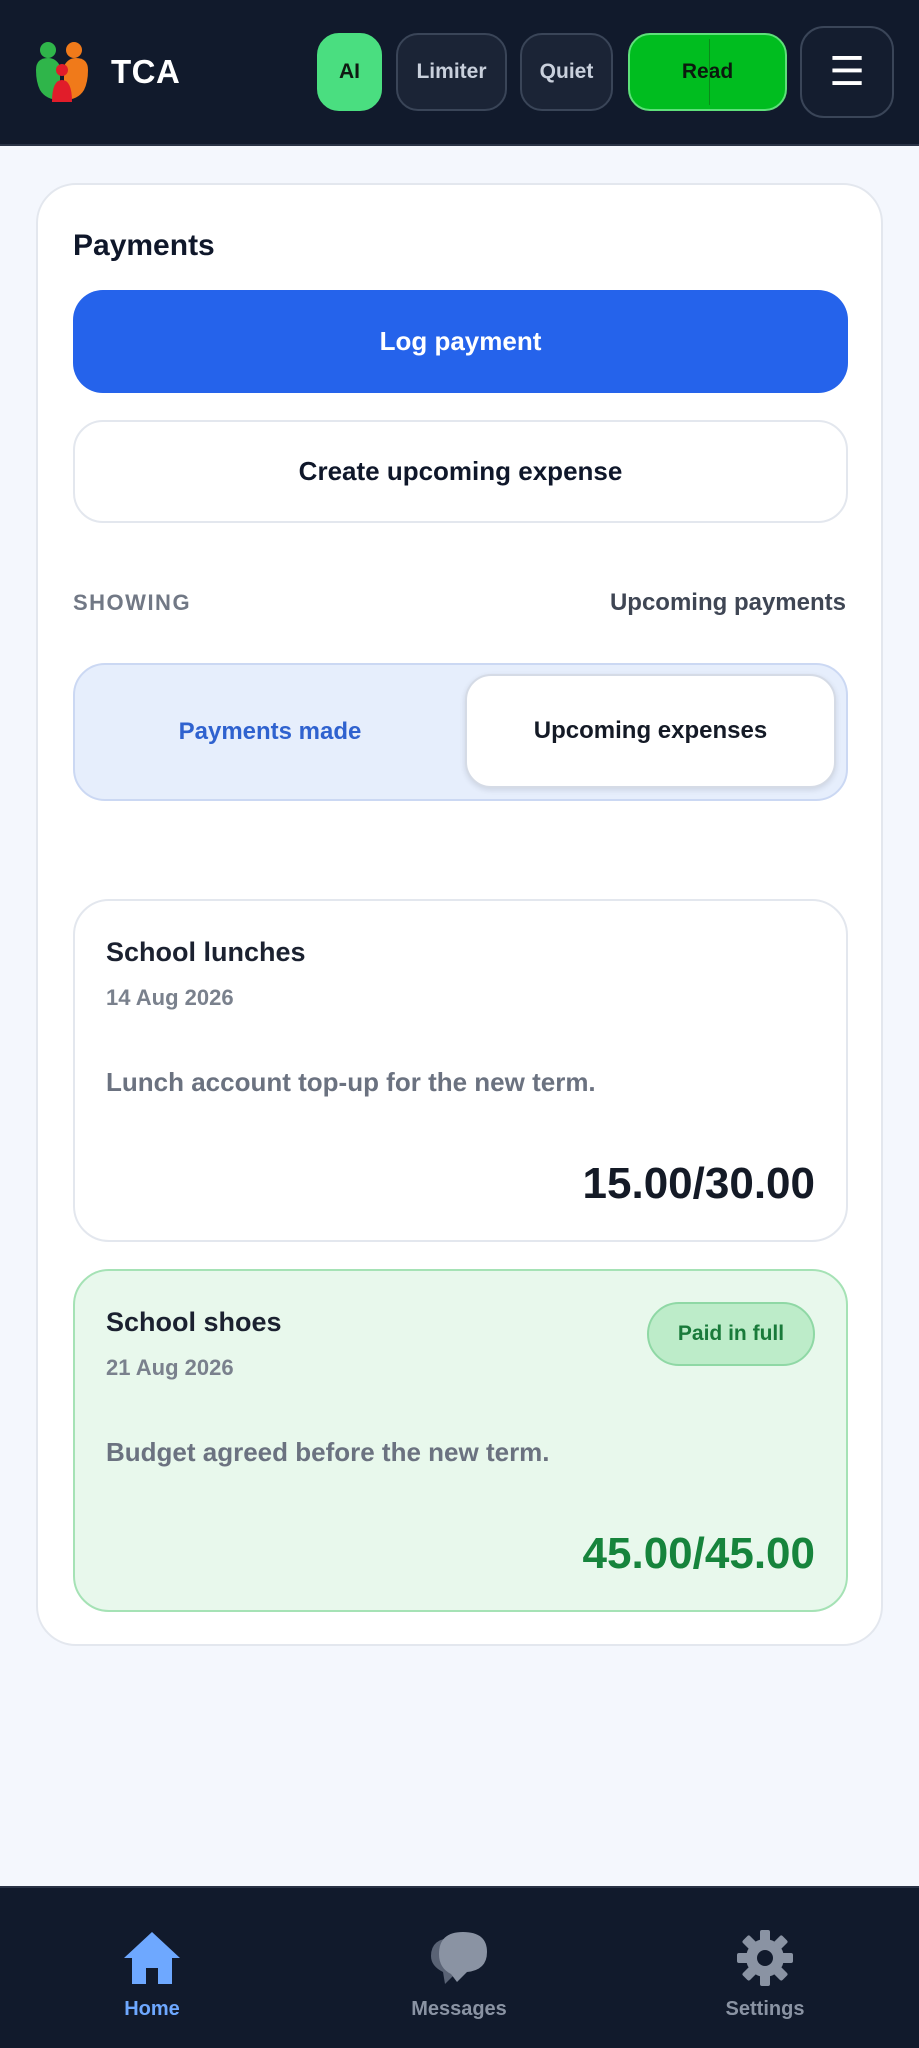 The width and height of the screenshot is (919, 2048). I want to click on ai-toggle: AI, so click(349, 72).